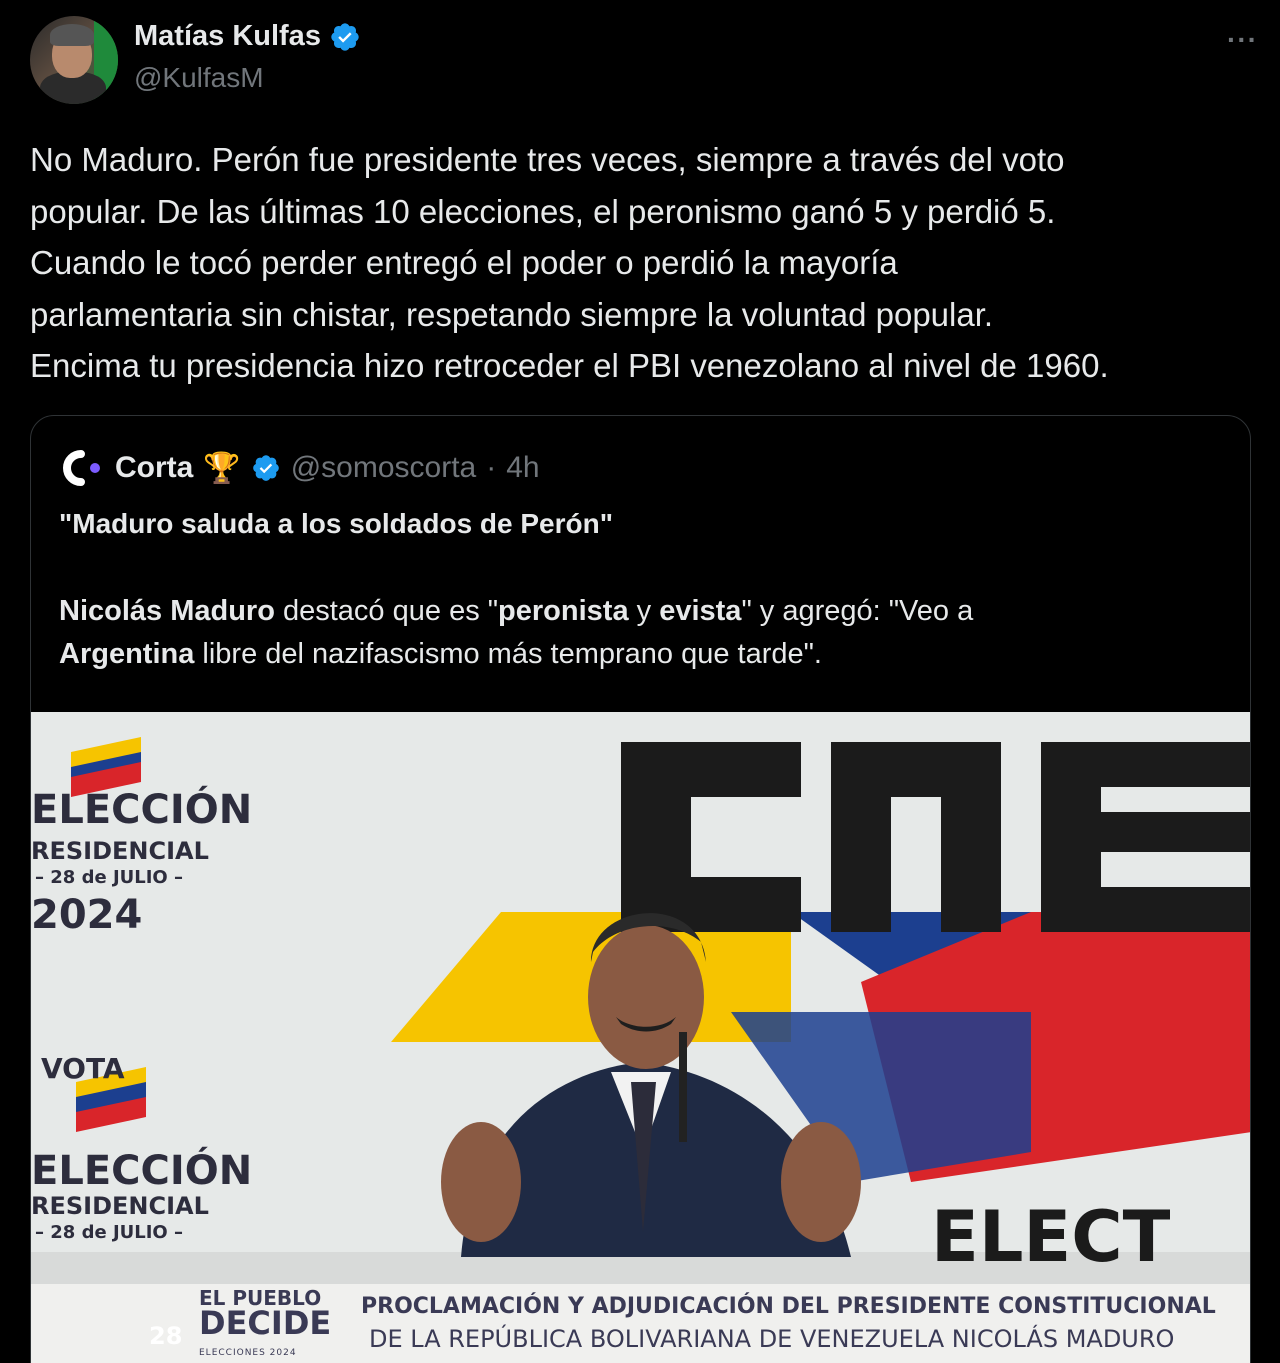  What do you see at coordinates (142, 810) in the screenshot?
I see `sign-eleccion: ELECCIÓN` at bounding box center [142, 810].